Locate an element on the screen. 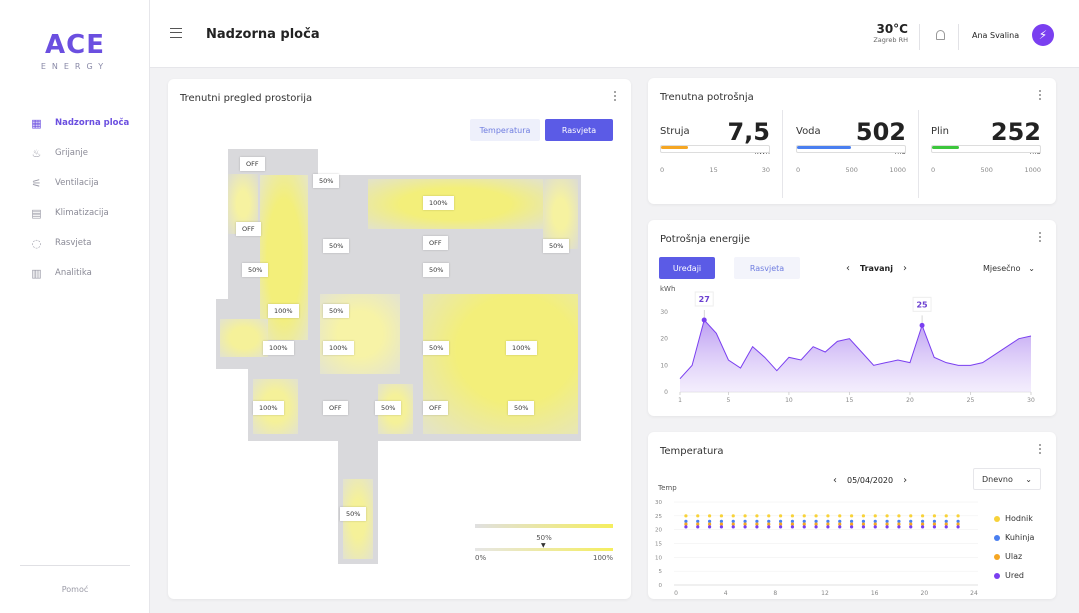 The height and width of the screenshot is (613, 1079). current-month: Travanj is located at coordinates (876, 268).